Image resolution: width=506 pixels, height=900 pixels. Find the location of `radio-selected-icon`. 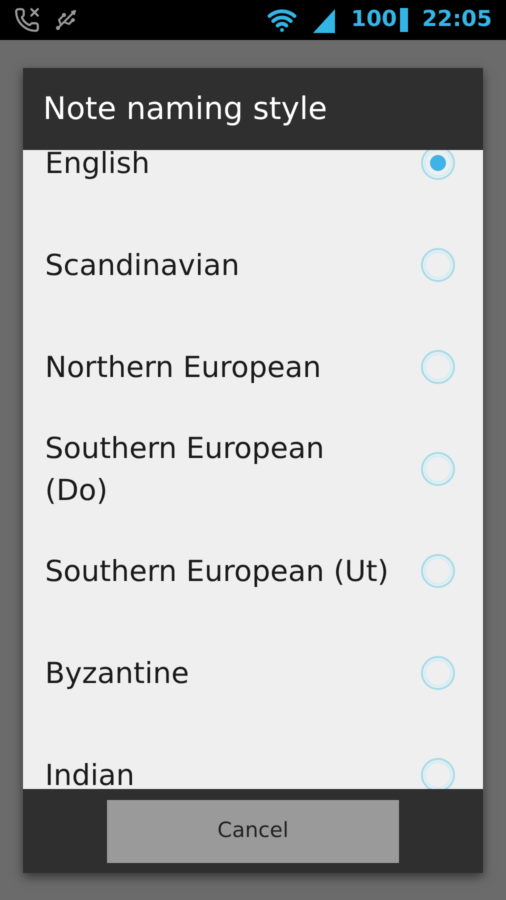

radio-selected-icon is located at coordinates (438, 165).